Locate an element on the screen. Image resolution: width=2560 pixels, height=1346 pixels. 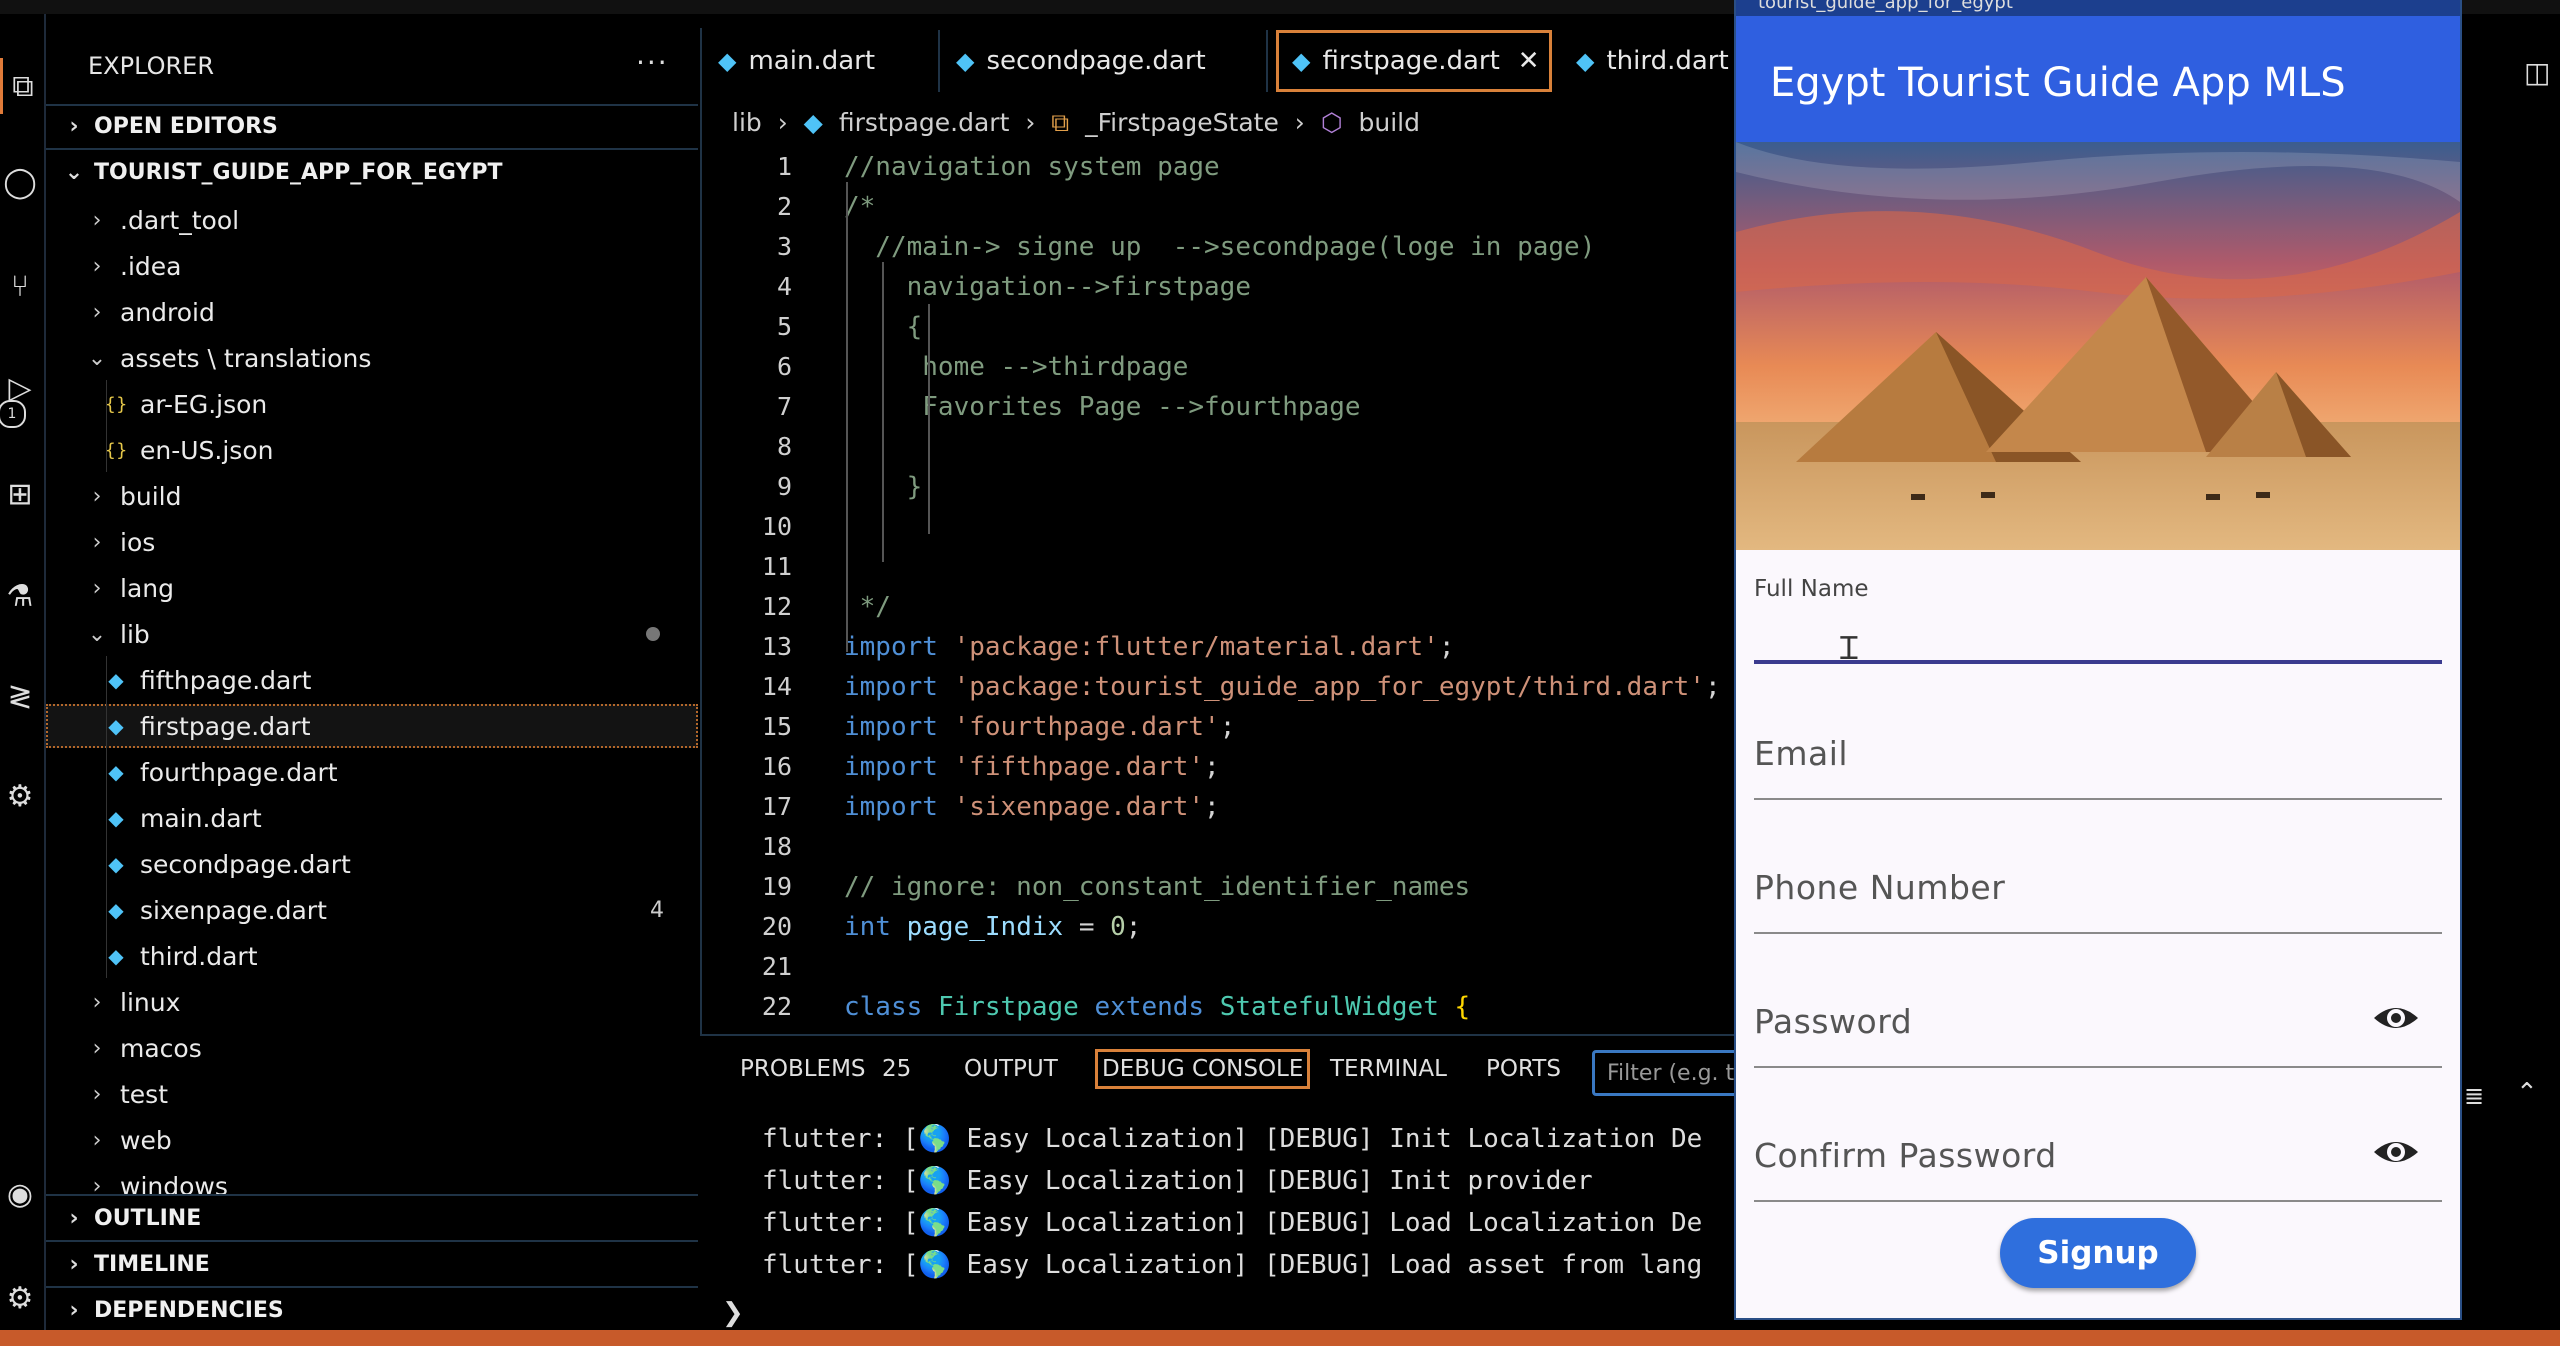
extensions-icon: ⊞ is located at coordinates (20, 494).